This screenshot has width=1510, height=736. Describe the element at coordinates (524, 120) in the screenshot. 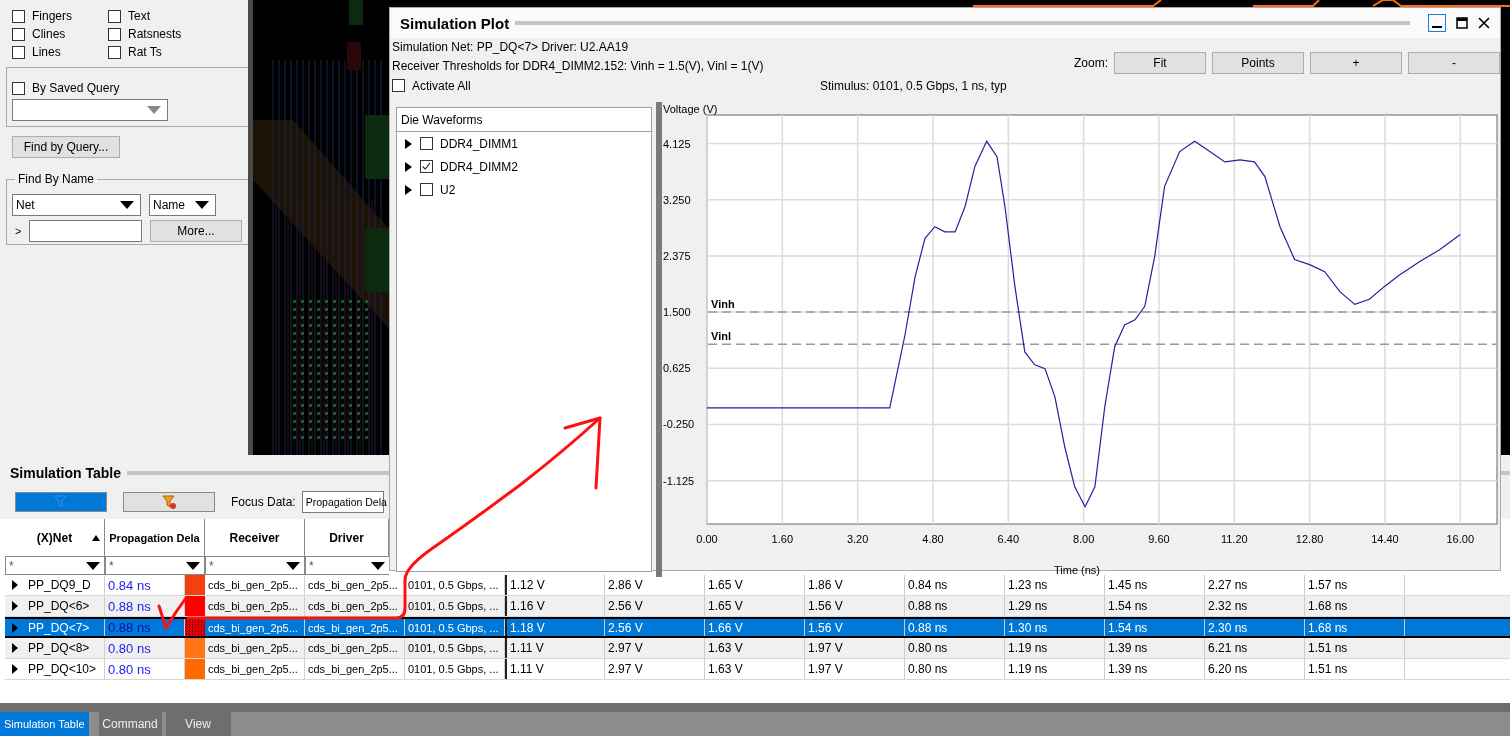

I see `panel-header: Die Waveforms` at that location.